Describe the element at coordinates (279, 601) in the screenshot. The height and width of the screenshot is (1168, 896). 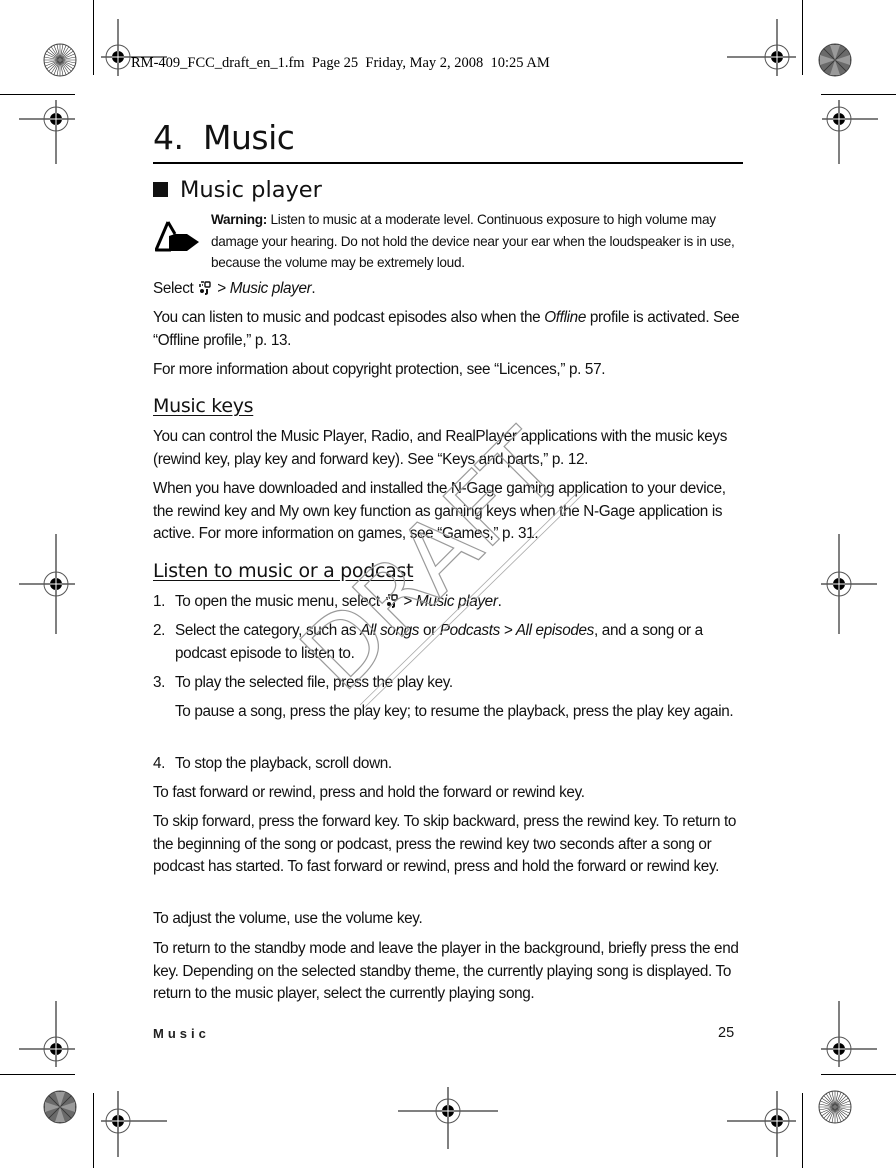
I see `step-text: To open the music menu, select` at that location.